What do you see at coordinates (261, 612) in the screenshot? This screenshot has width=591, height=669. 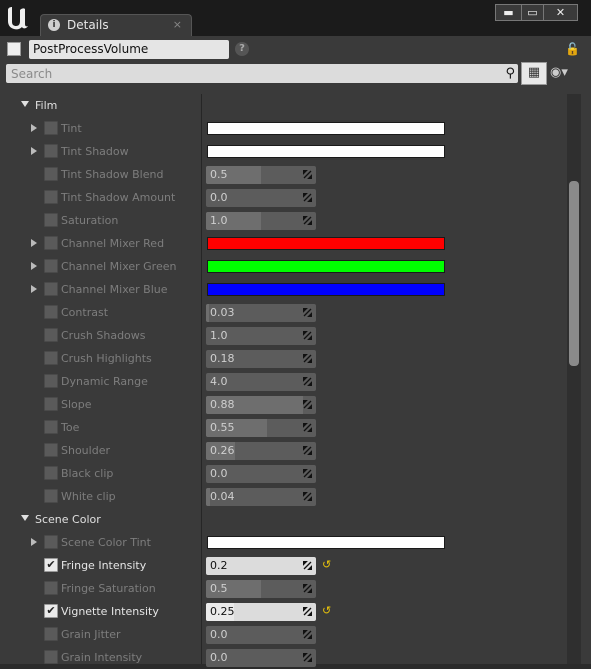 I see `numeric-slider-field: 0.25` at bounding box center [261, 612].